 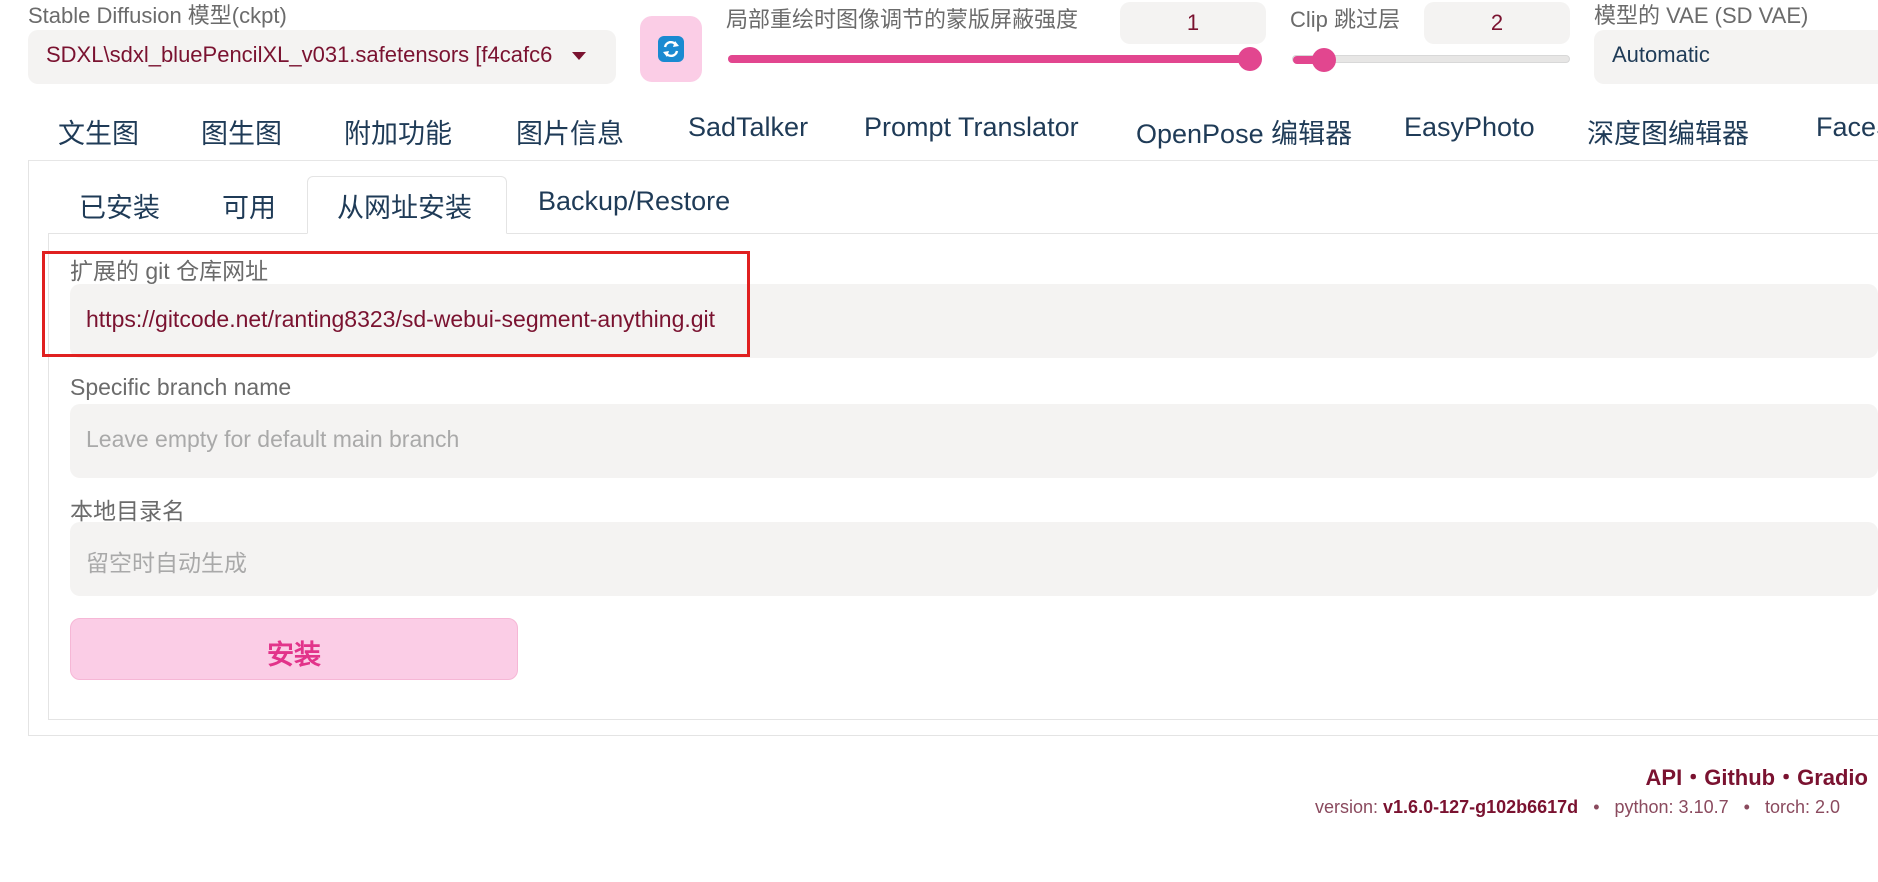 I want to click on install-button-label: 安装, so click(x=294, y=655).